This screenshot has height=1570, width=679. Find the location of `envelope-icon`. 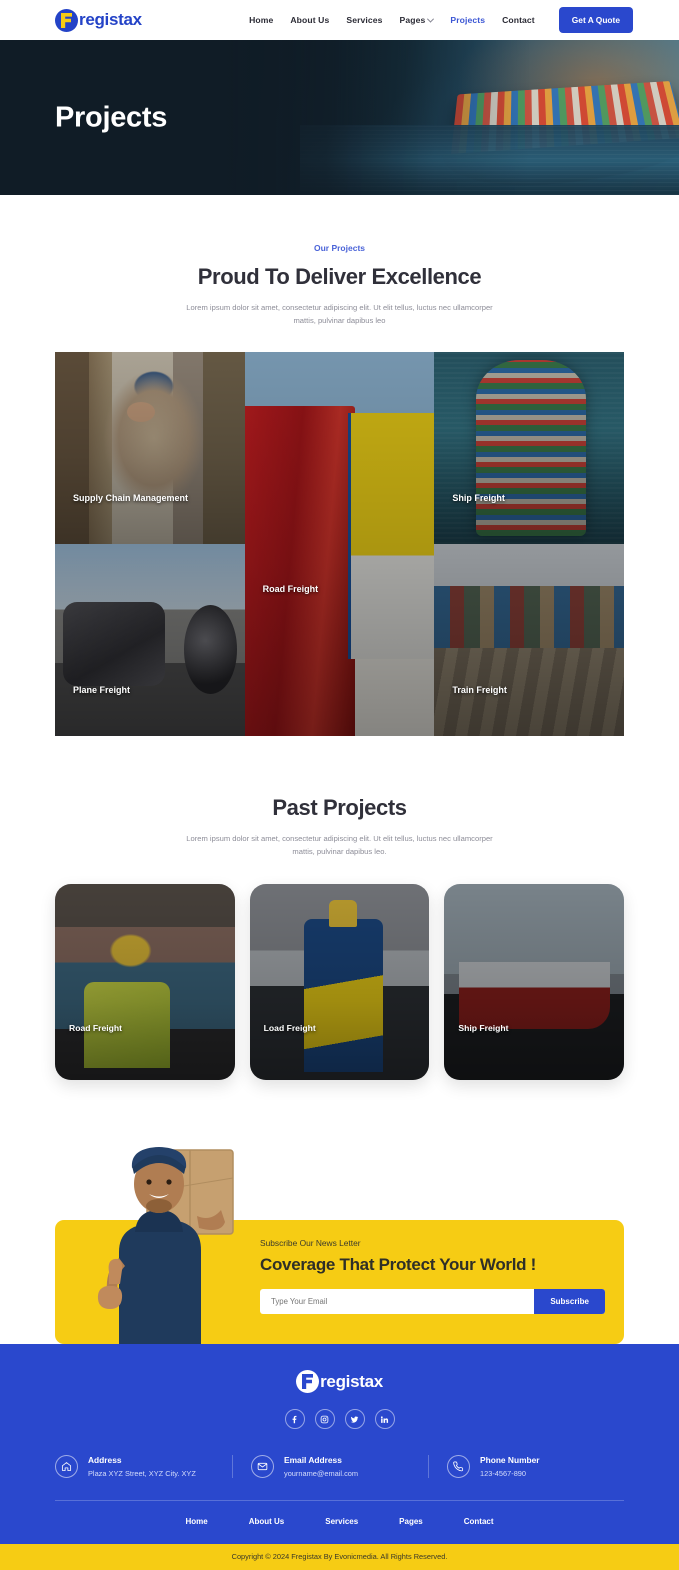

envelope-icon is located at coordinates (262, 1467).